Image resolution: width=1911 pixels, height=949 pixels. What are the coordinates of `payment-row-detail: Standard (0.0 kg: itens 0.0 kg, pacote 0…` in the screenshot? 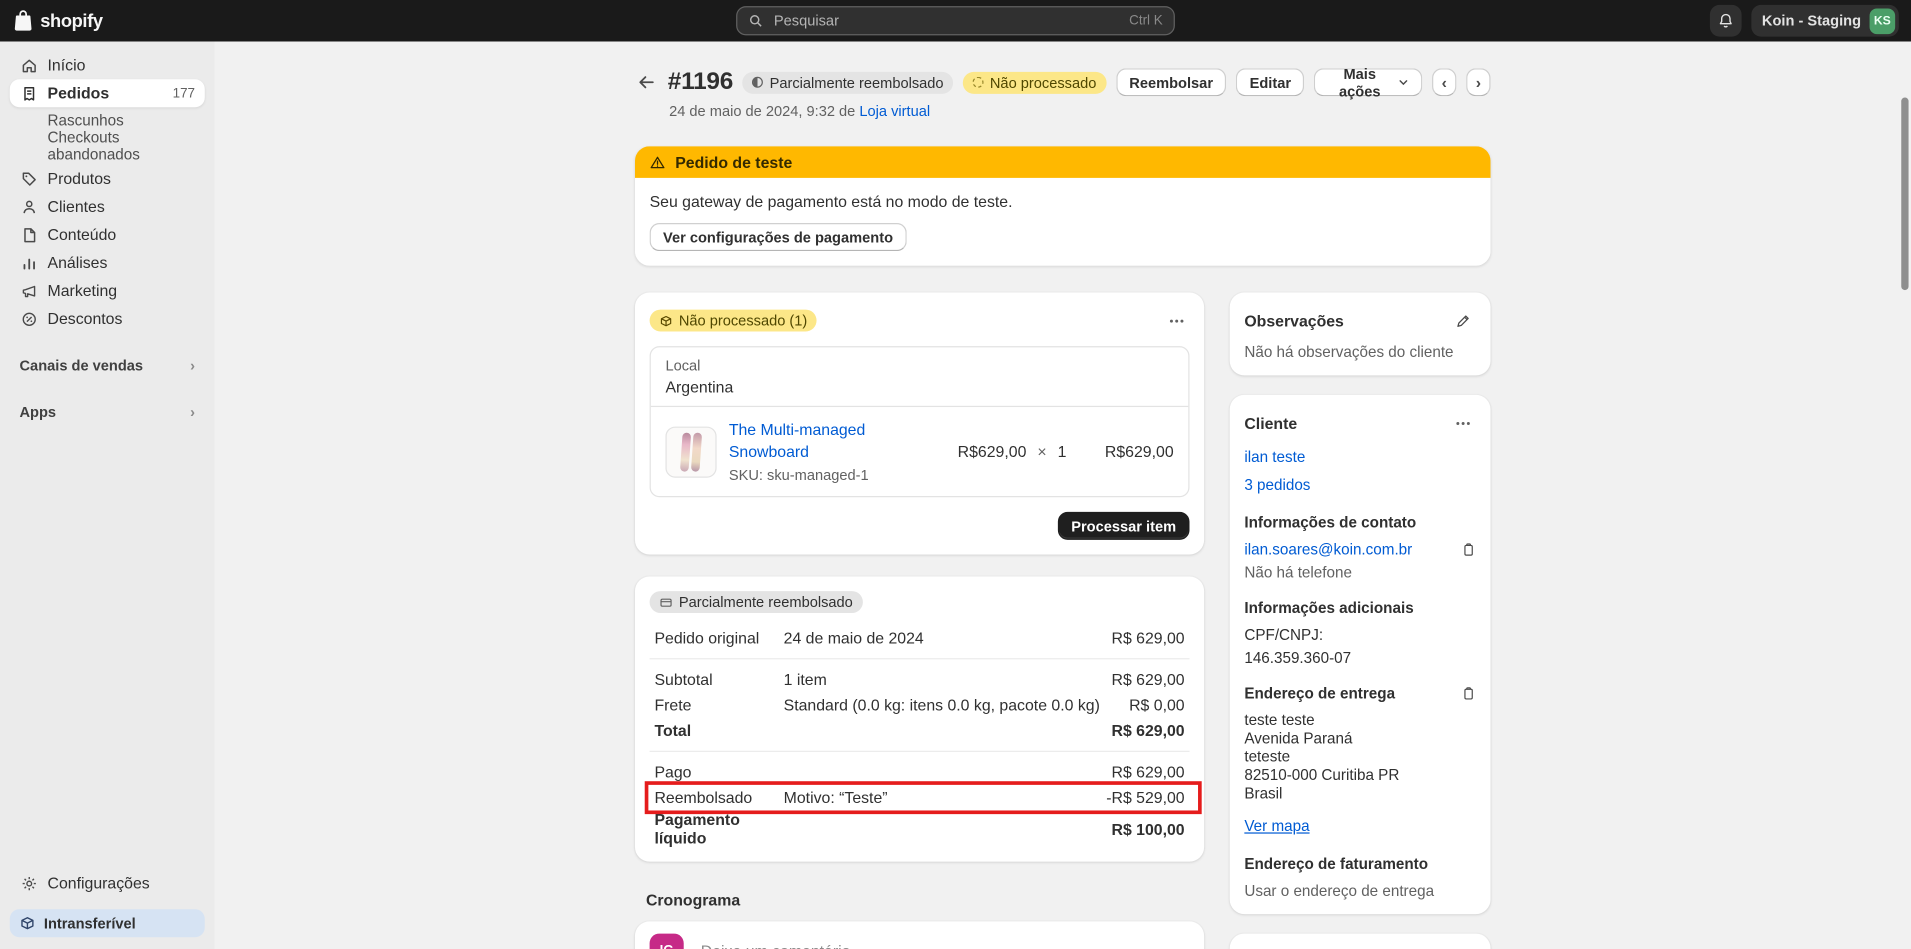 It's located at (941, 705).